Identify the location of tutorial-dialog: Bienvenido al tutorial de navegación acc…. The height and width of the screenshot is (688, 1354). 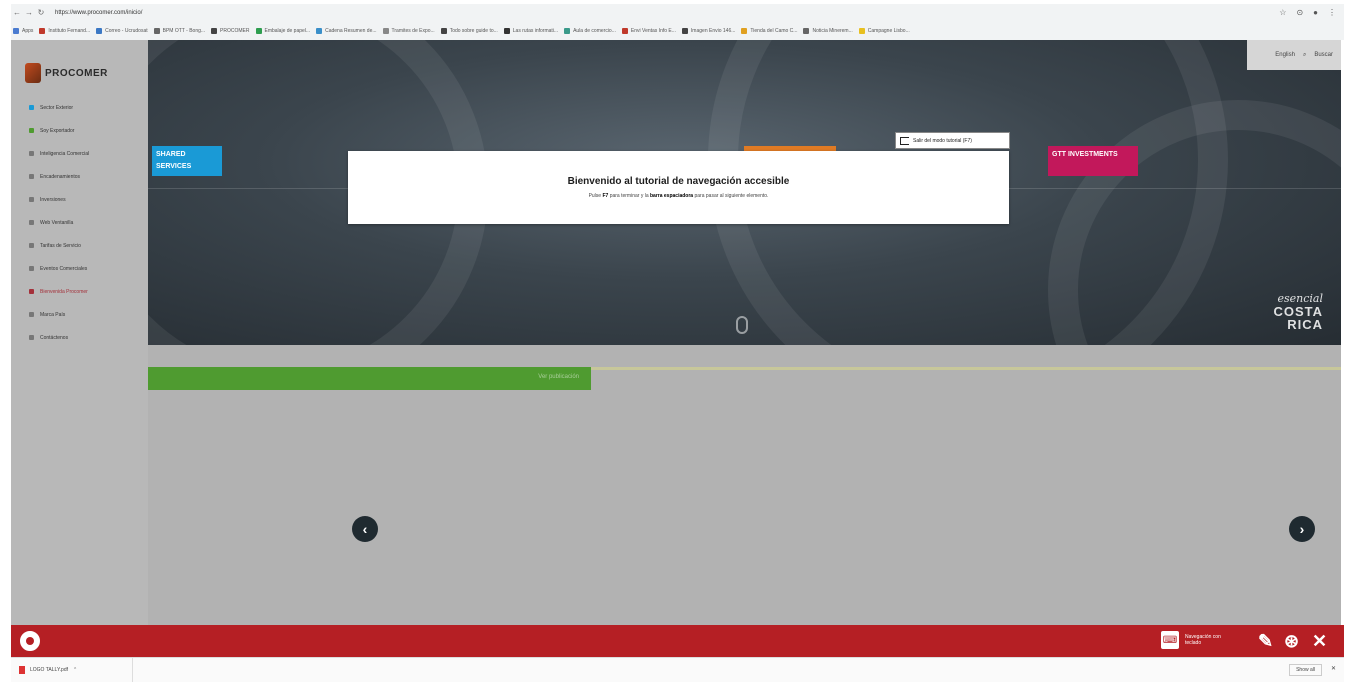
(678, 187).